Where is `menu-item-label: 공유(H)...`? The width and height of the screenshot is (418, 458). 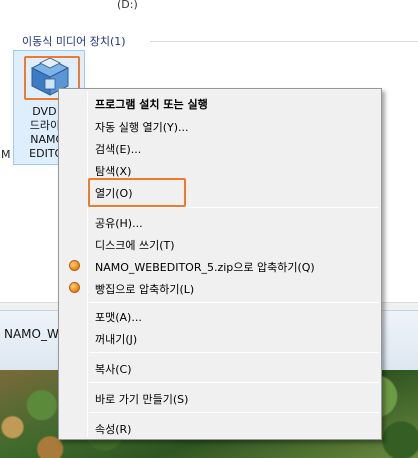
menu-item-label: 공유(H)... is located at coordinates (119, 223).